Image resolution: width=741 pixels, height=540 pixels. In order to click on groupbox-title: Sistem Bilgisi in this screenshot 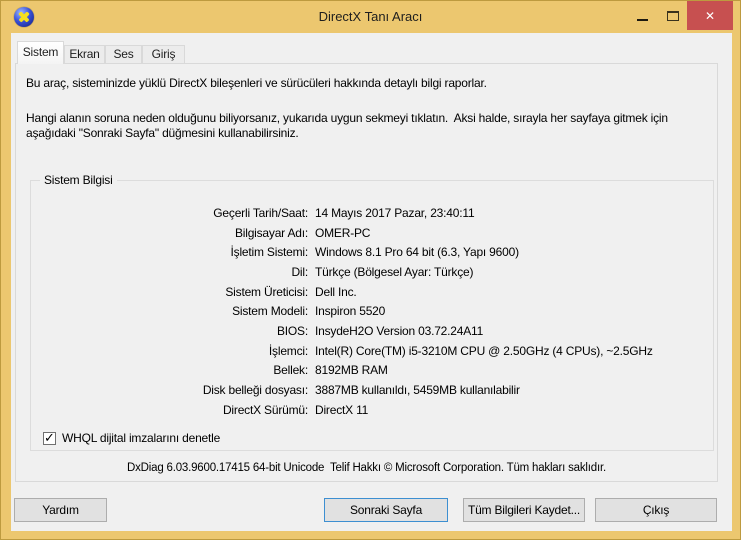, I will do `click(78, 180)`.